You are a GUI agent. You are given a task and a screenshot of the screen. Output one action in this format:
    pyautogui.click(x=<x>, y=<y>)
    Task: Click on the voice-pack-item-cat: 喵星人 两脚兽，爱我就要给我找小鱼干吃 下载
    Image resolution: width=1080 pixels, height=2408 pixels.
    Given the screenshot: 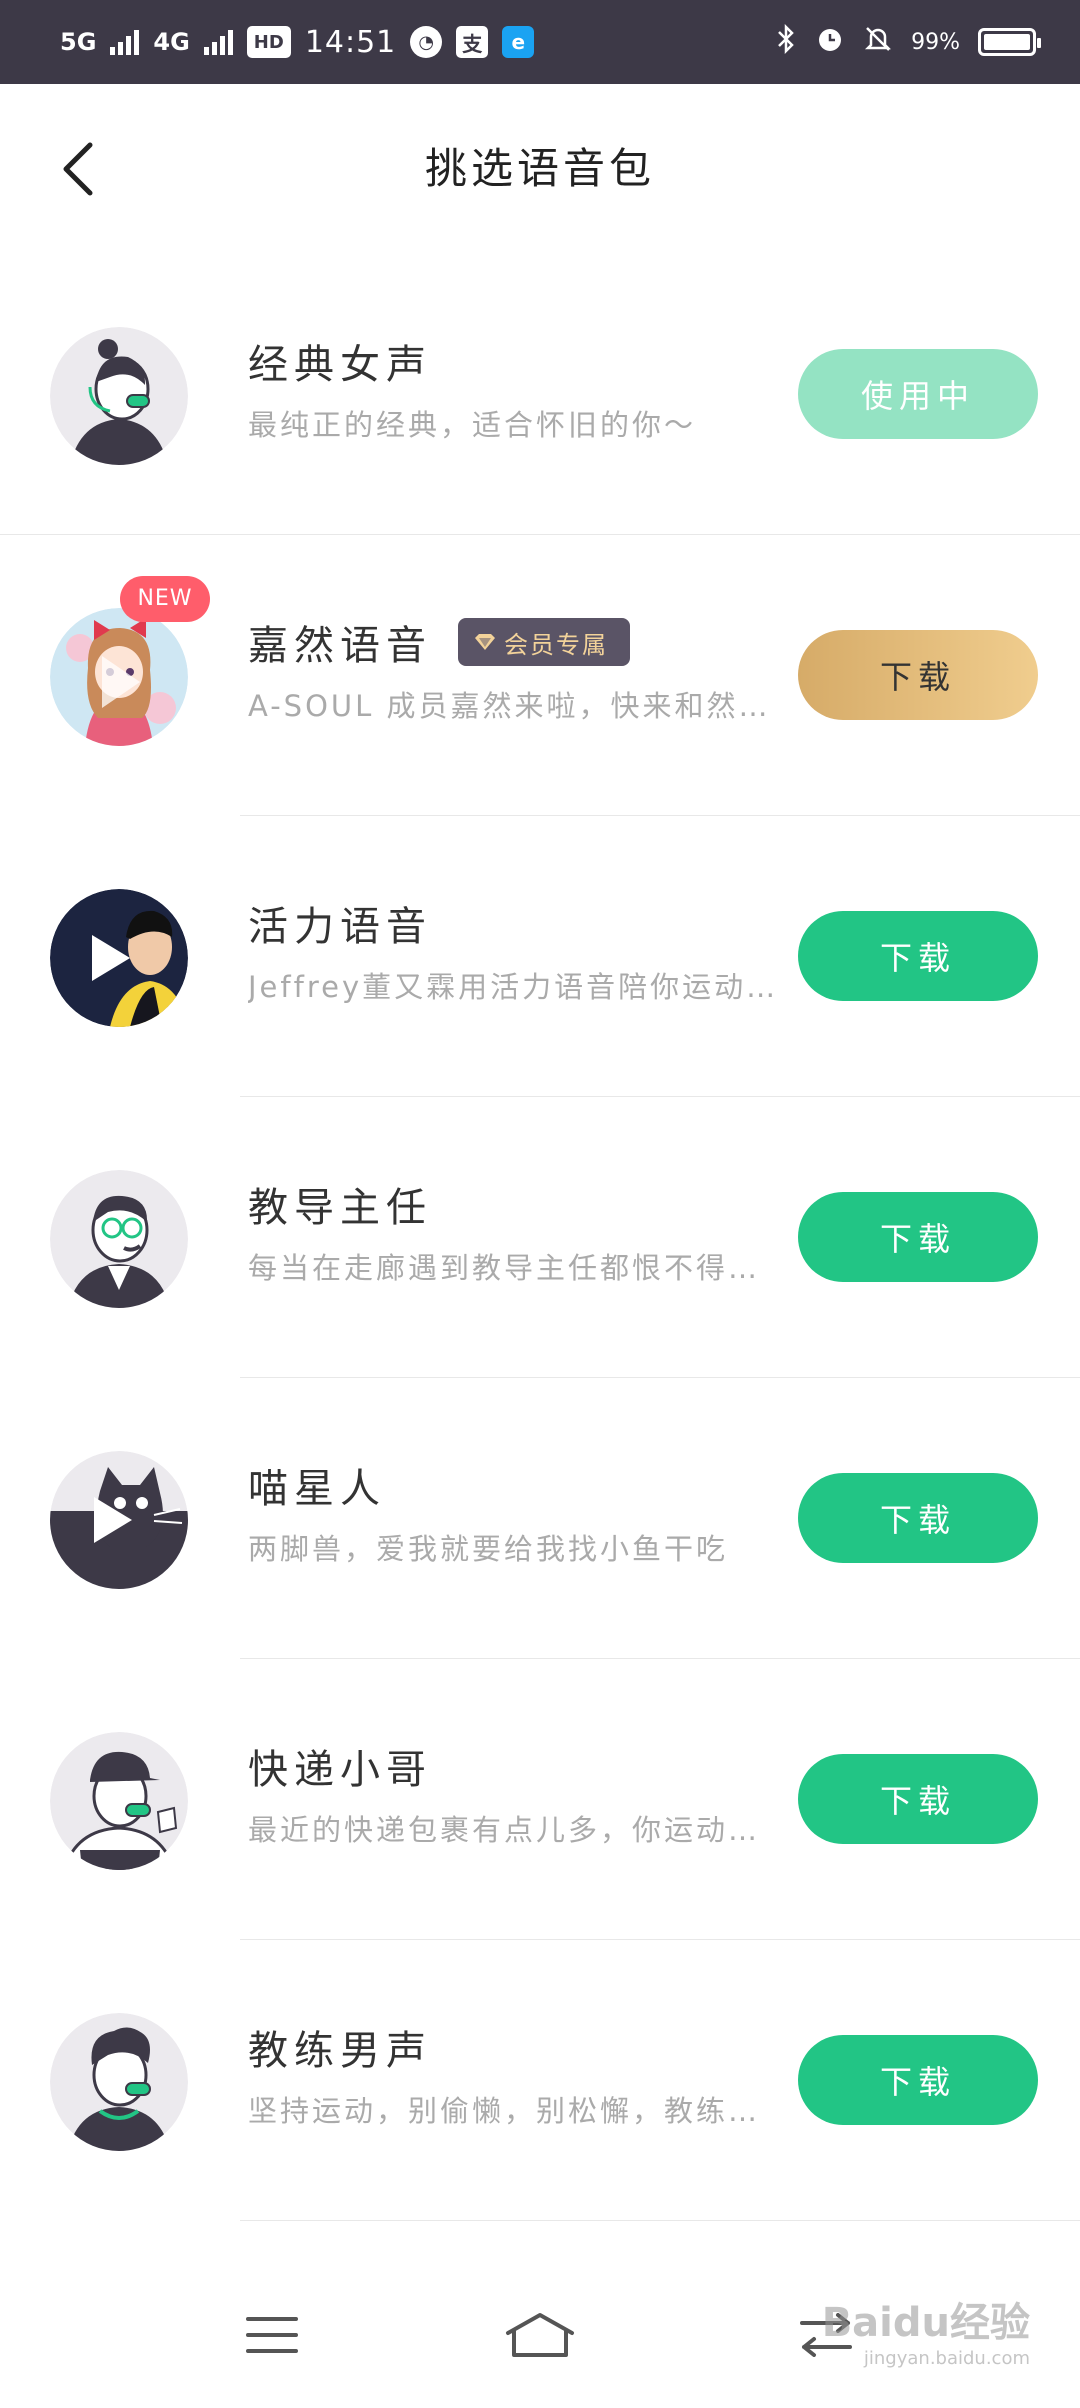 What is the action you would take?
    pyautogui.click(x=540, y=1518)
    